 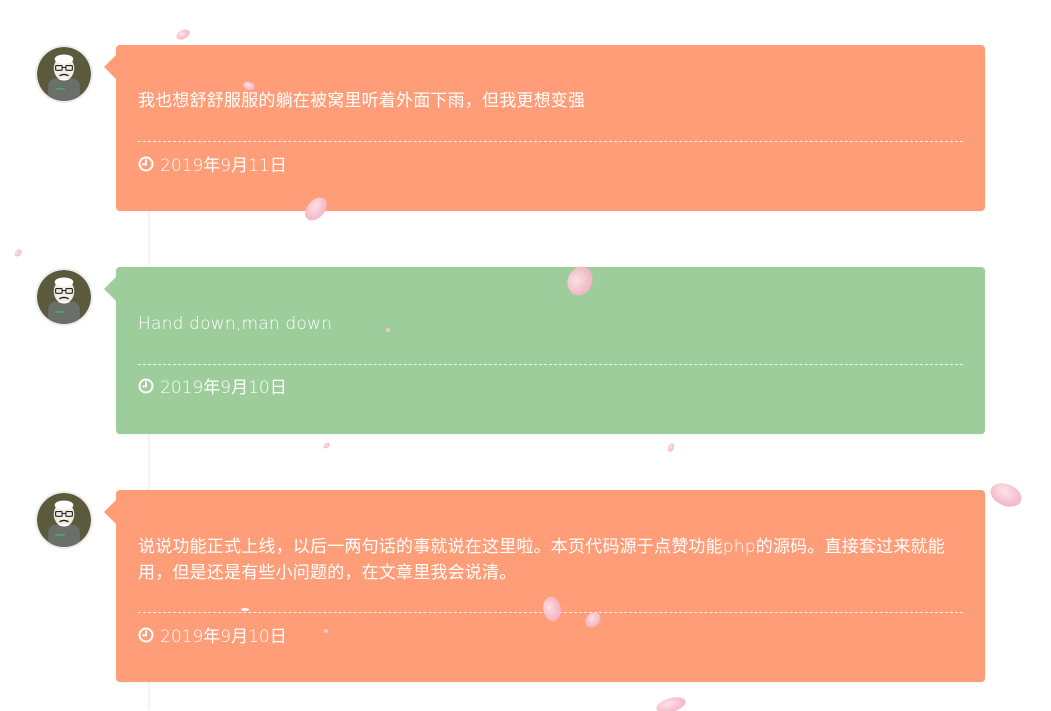 I want to click on post-meta: 2019年9月11日, so click(x=212, y=163).